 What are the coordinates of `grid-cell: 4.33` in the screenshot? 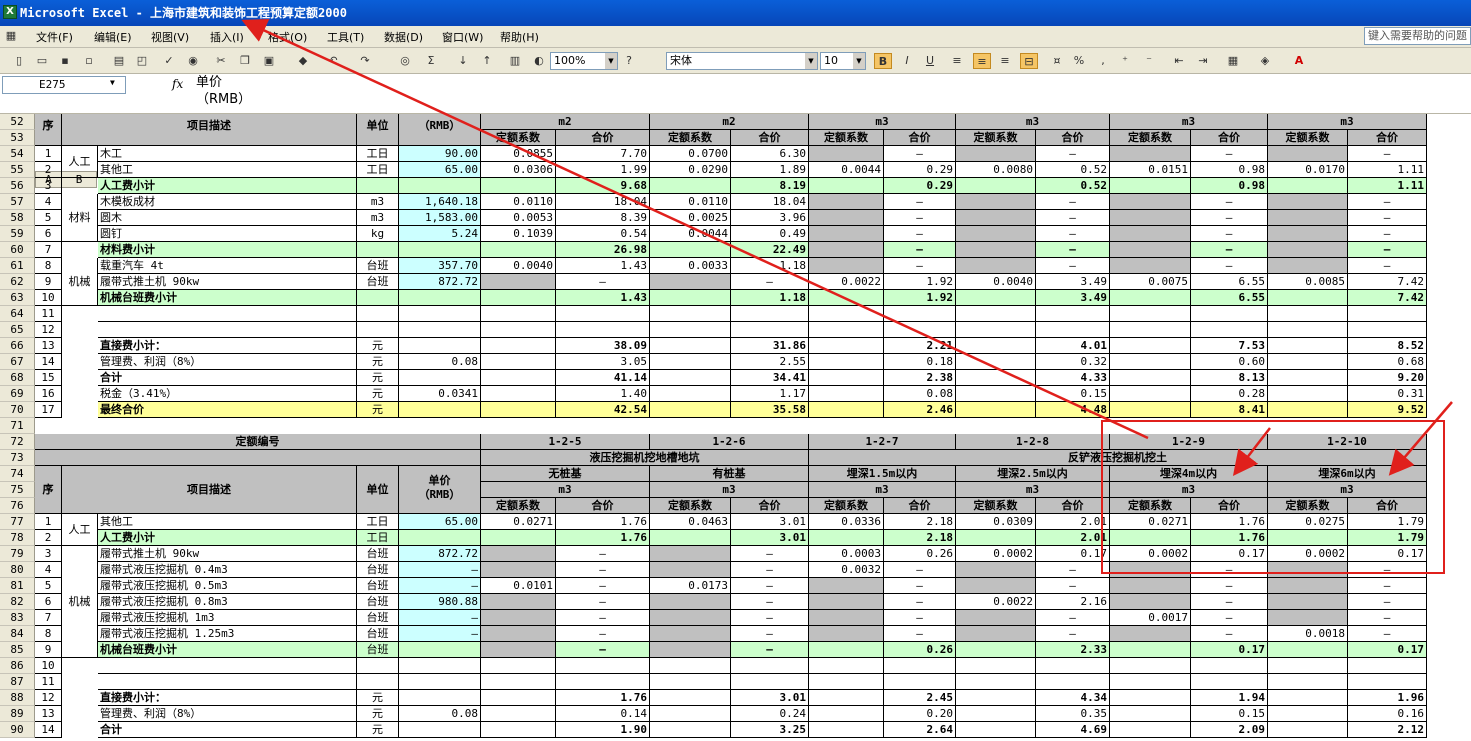 It's located at (1073, 378).